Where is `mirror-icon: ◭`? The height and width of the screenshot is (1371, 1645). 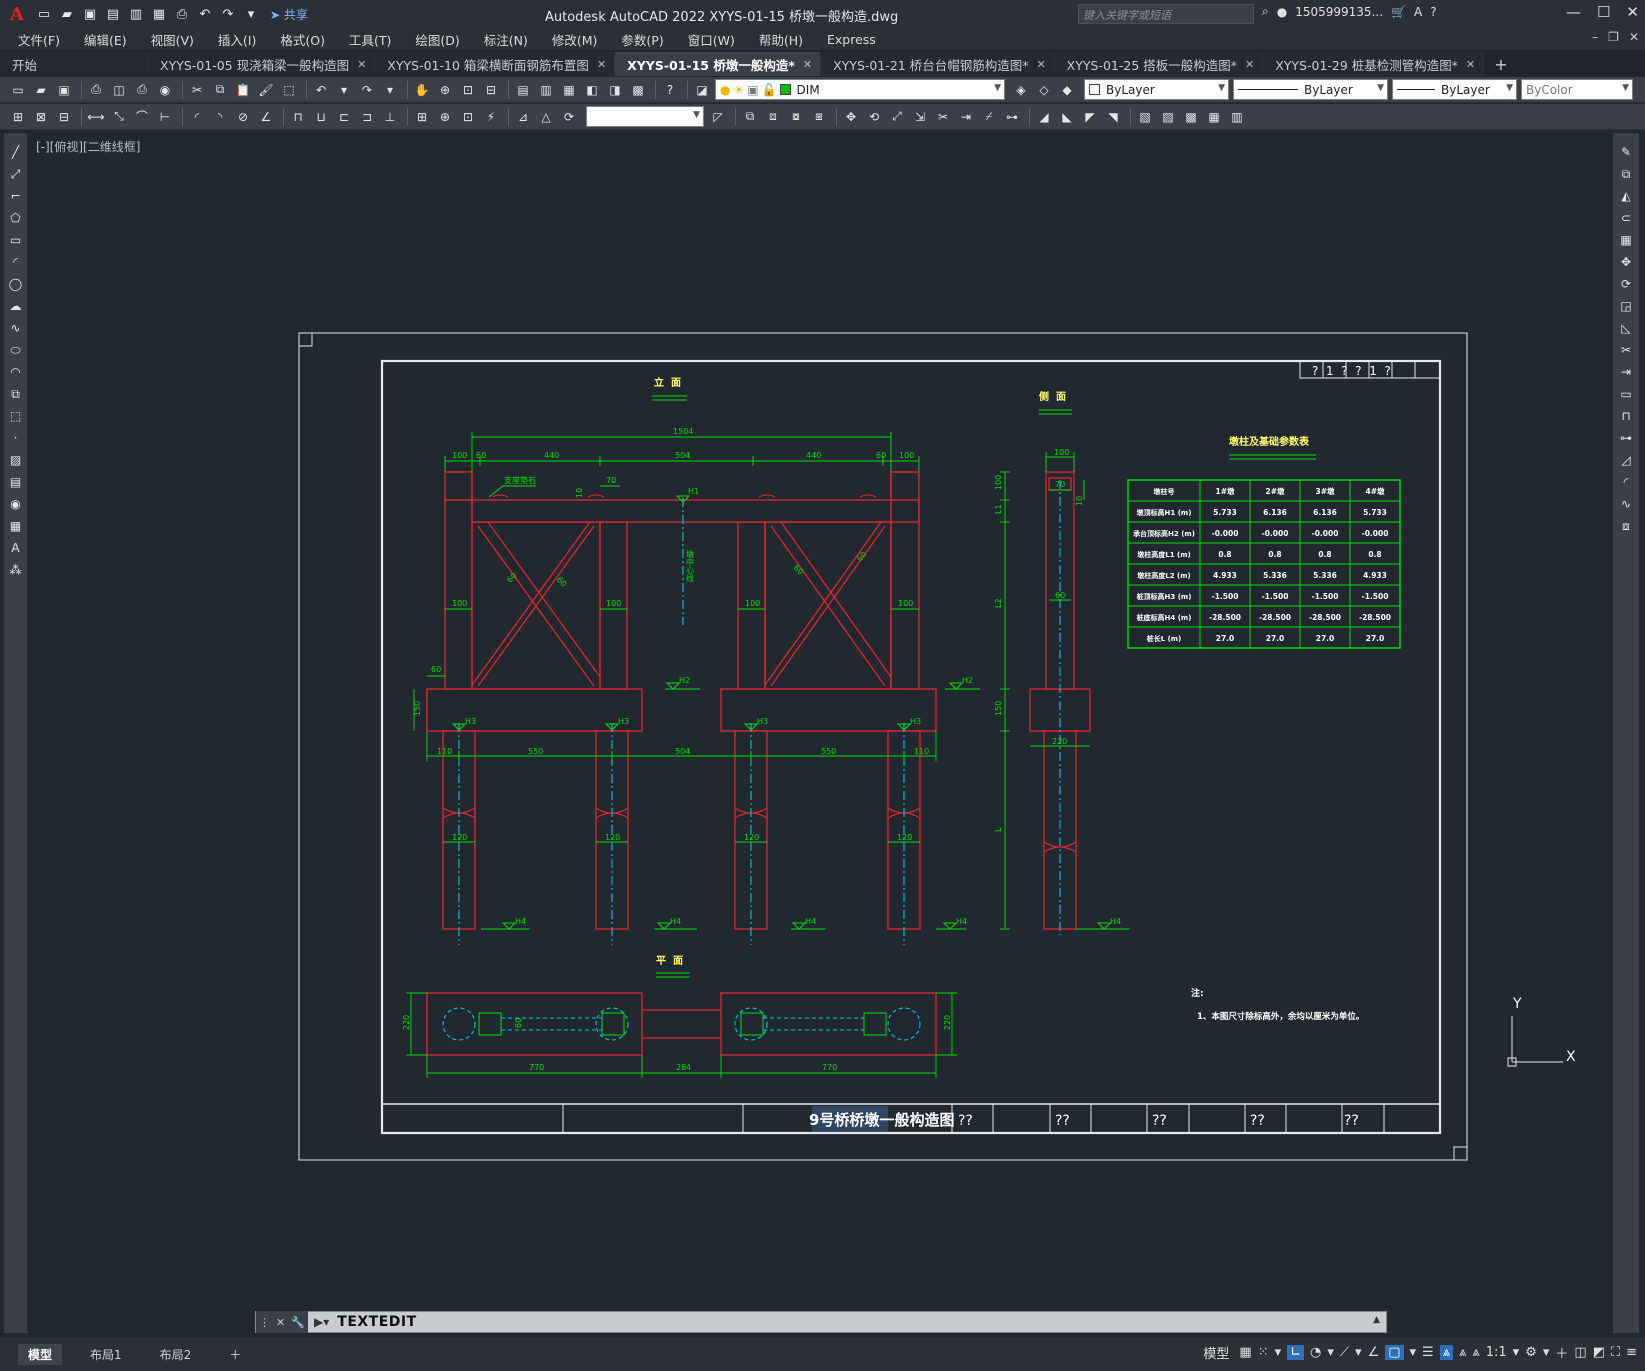 mirror-icon: ◭ is located at coordinates (1626, 196).